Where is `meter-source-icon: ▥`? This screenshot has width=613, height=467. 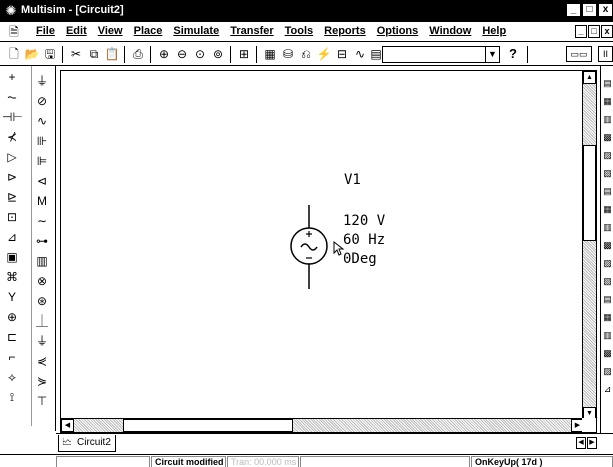
meter-source-icon: ▥ is located at coordinates (42, 261).